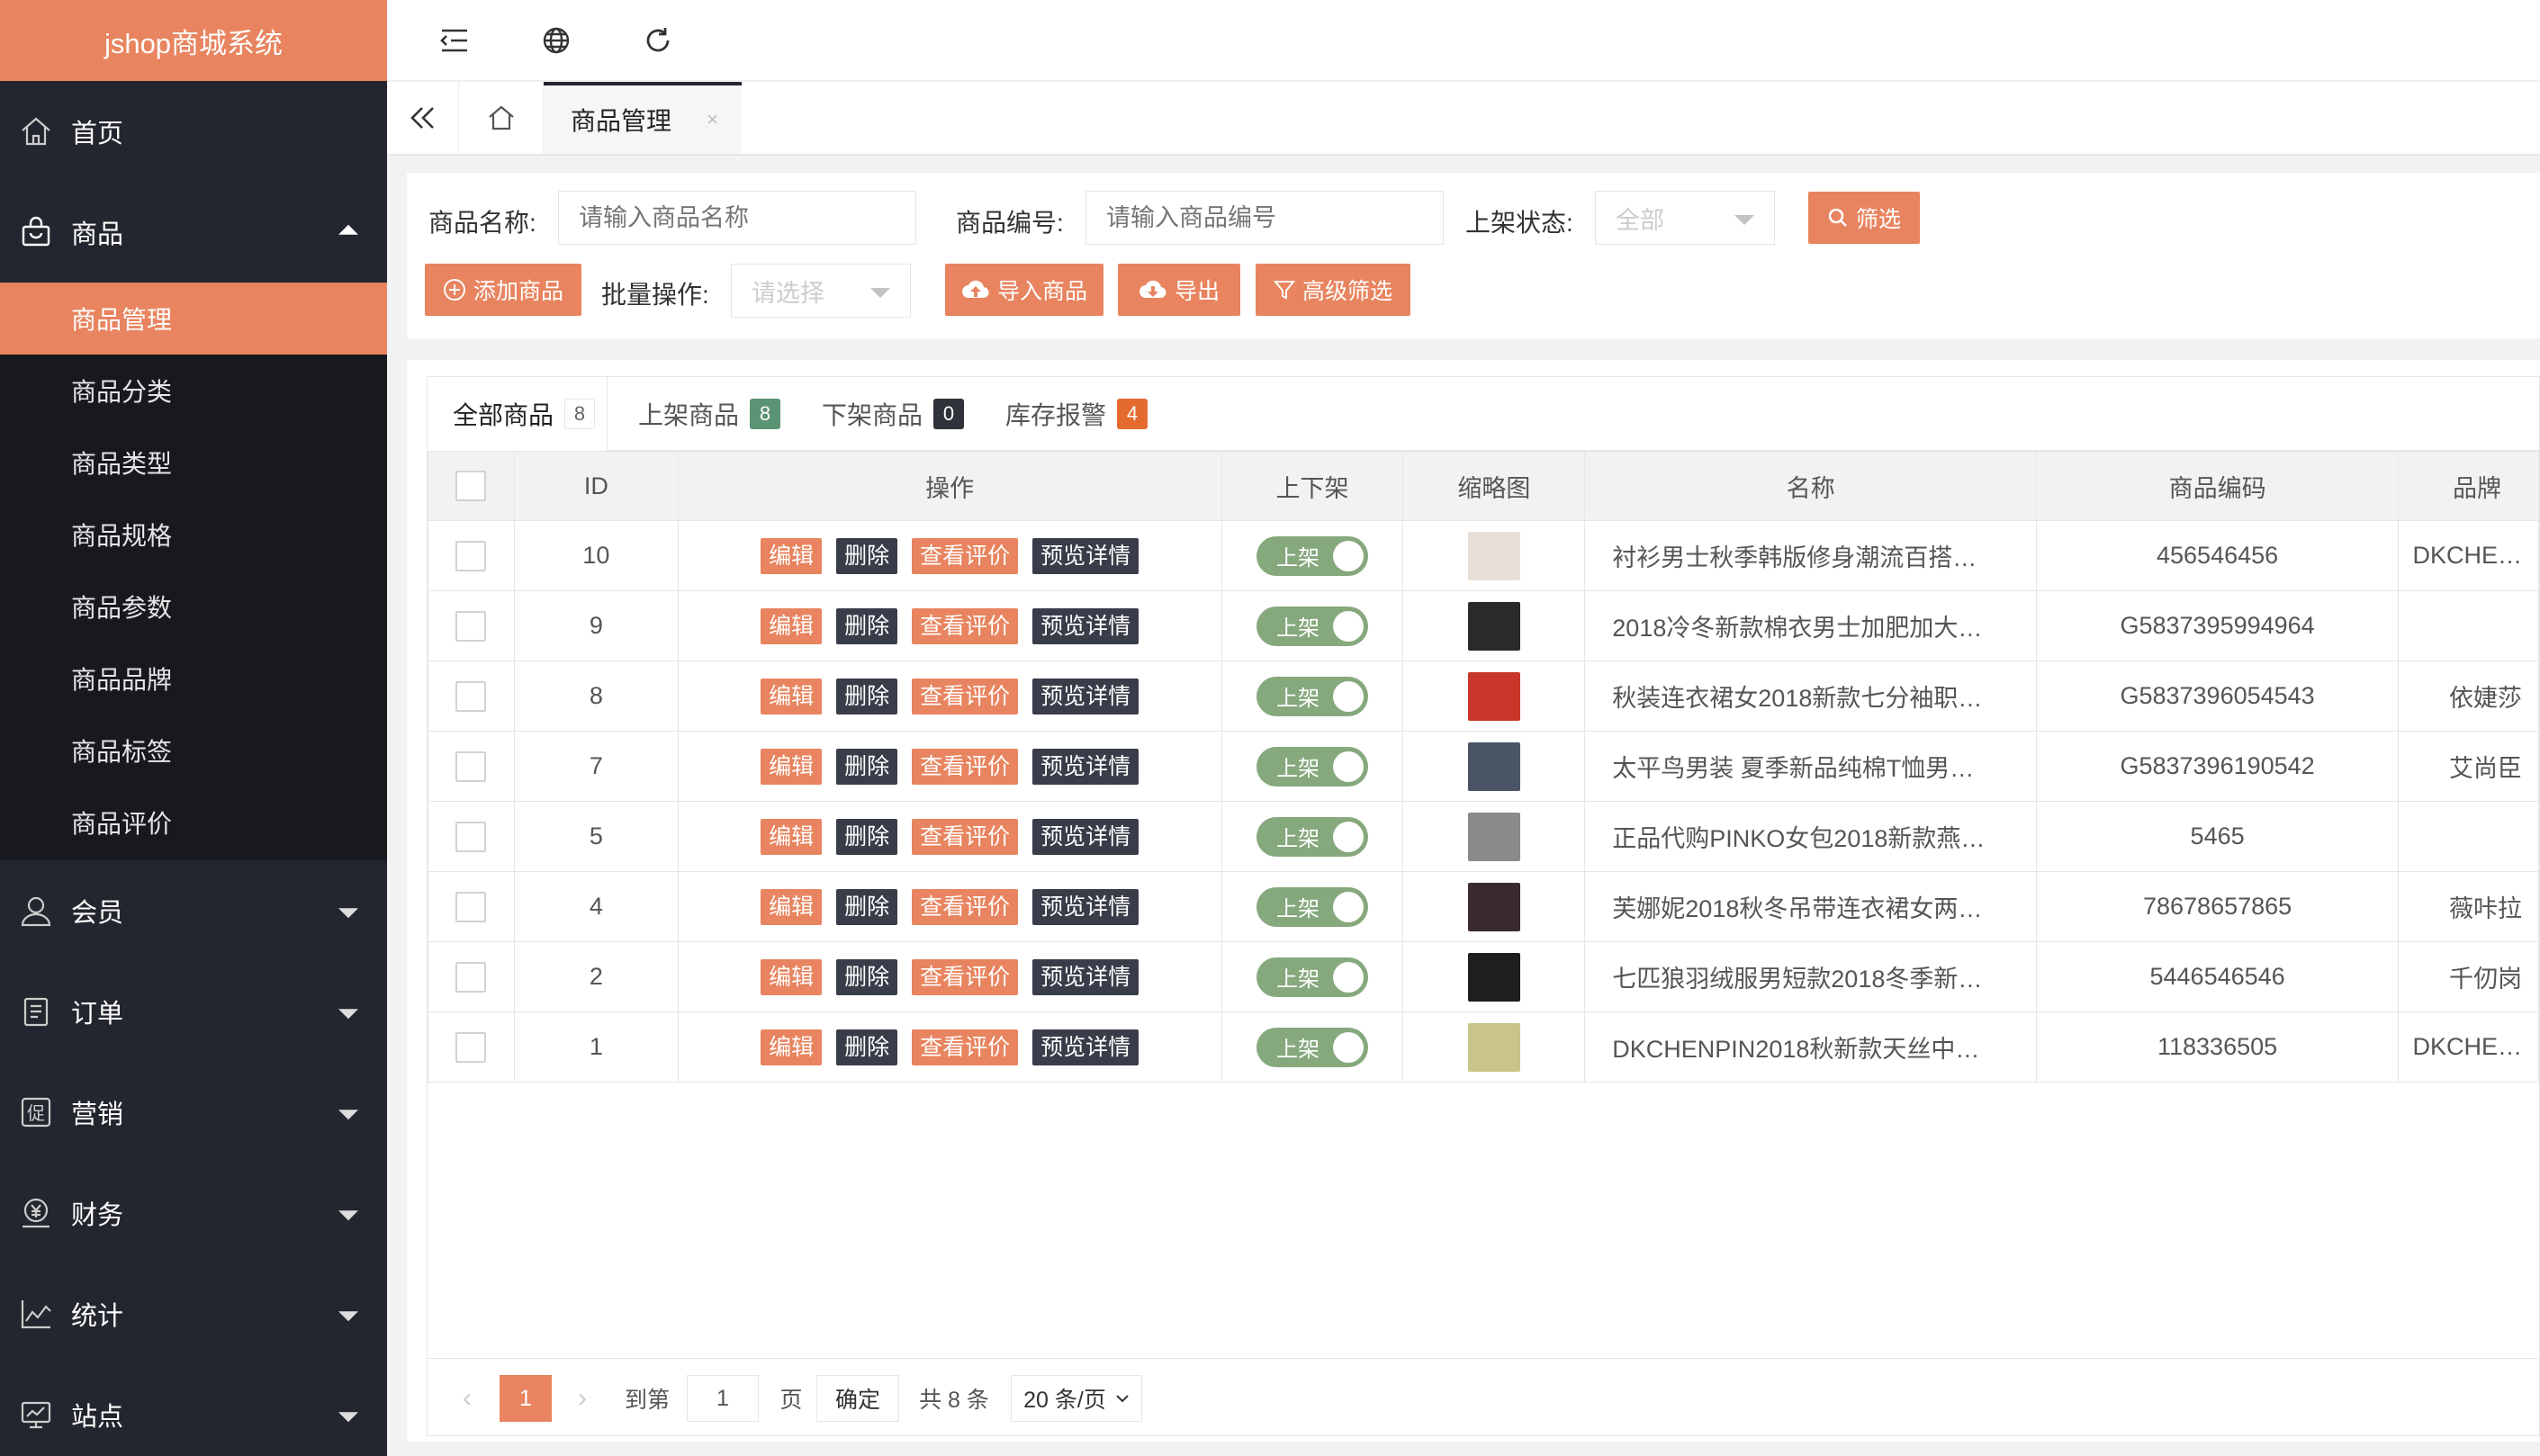 This screenshot has width=2540, height=1456. What do you see at coordinates (658, 40) in the screenshot?
I see `refresh-icon` at bounding box center [658, 40].